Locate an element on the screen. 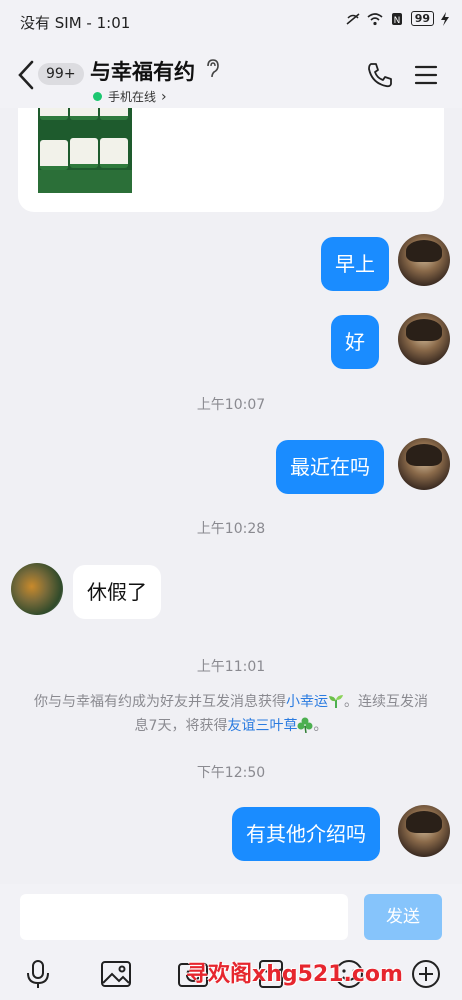  system-notice: 你与与幸福有约成为好友并互发消息获得小幸运 。连续互发消息7天，将获得友谊三叶草。 is located at coordinates (231, 714).